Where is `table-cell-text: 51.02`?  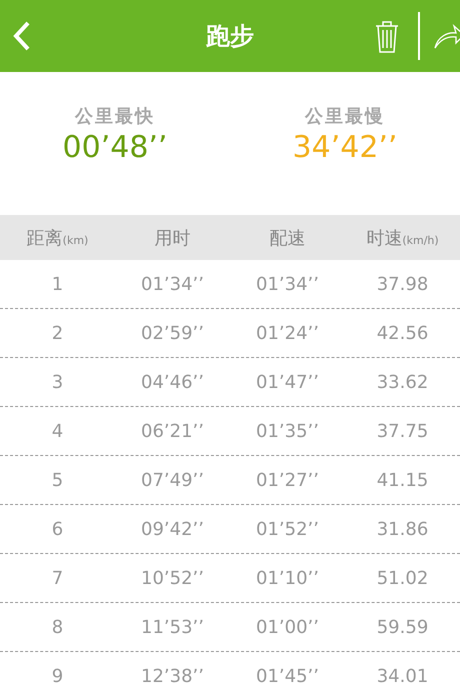
table-cell-text: 51.02 is located at coordinates (403, 578).